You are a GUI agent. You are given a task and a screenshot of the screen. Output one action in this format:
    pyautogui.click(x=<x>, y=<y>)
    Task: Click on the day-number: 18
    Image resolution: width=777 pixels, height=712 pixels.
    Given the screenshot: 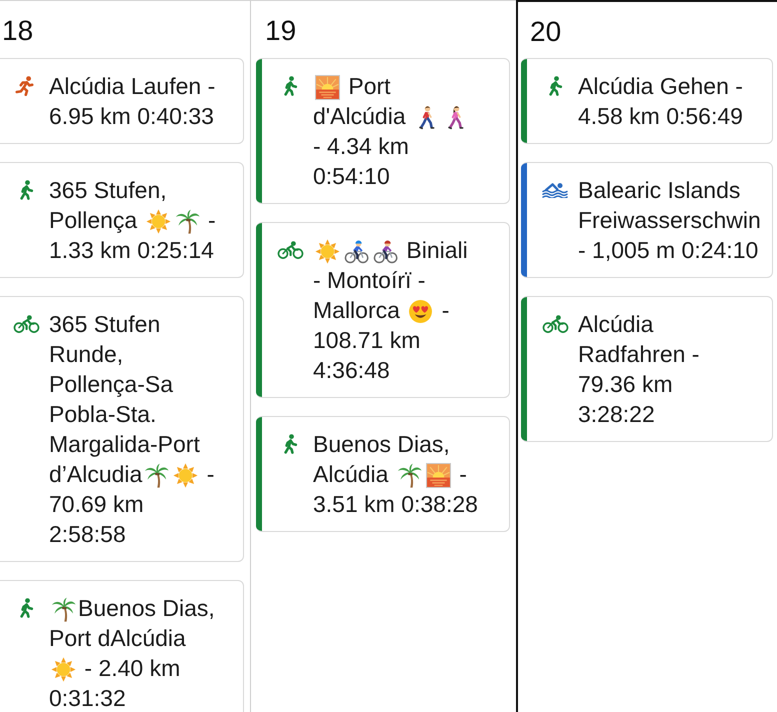 What is the action you would take?
    pyautogui.click(x=18, y=30)
    